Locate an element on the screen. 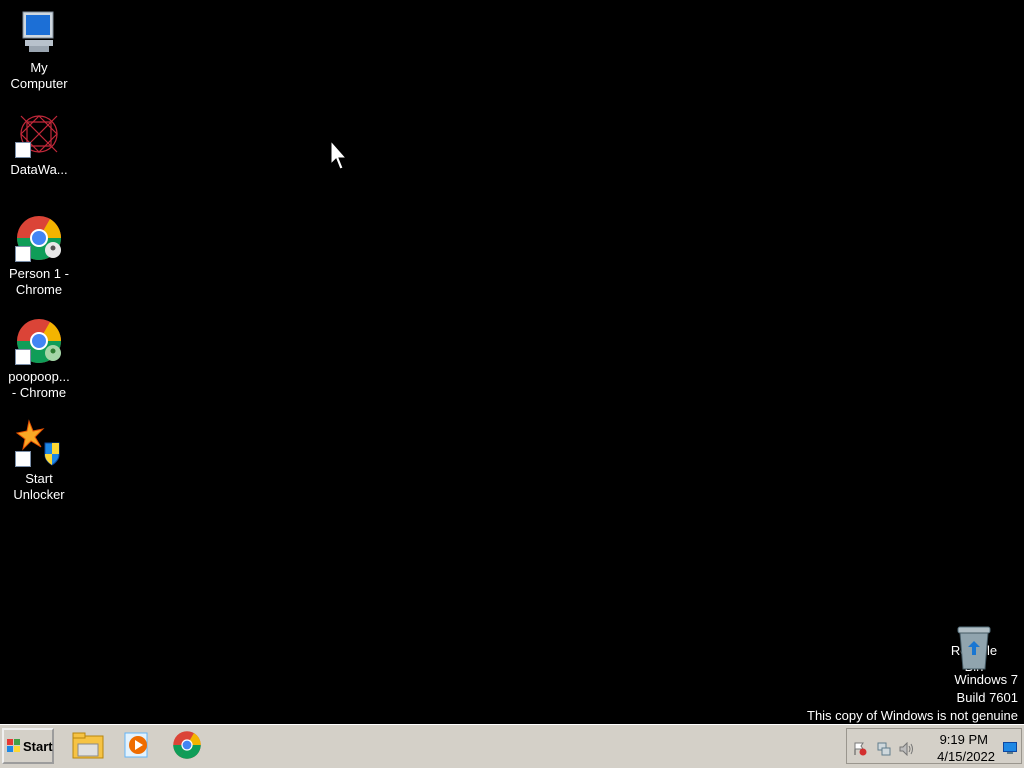 Image resolution: width=1024 pixels, height=768 pixels. desktop-icon-label: My Computer is located at coordinates (39, 75).